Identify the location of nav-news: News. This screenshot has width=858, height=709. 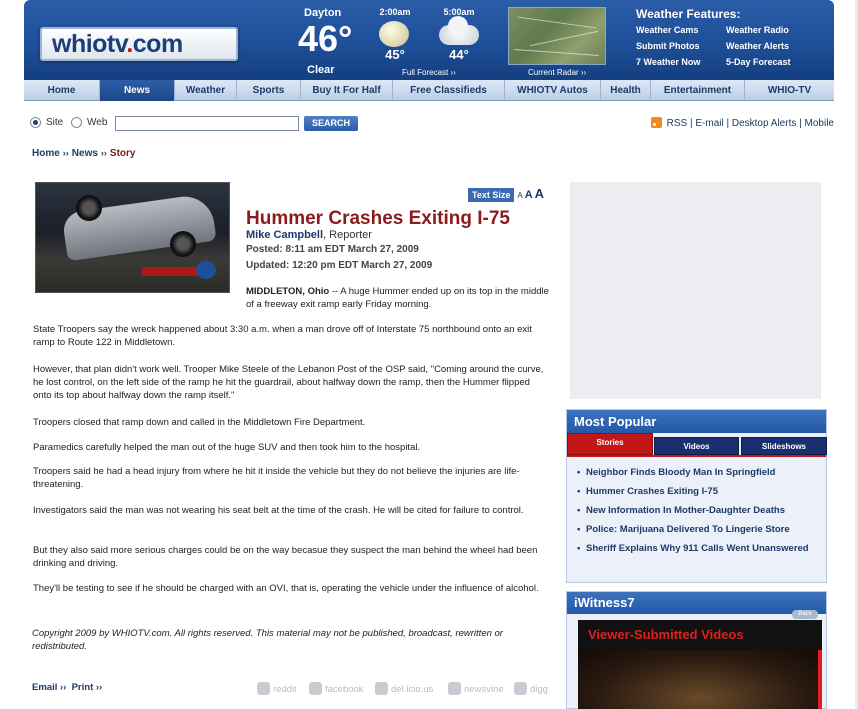
(137, 90).